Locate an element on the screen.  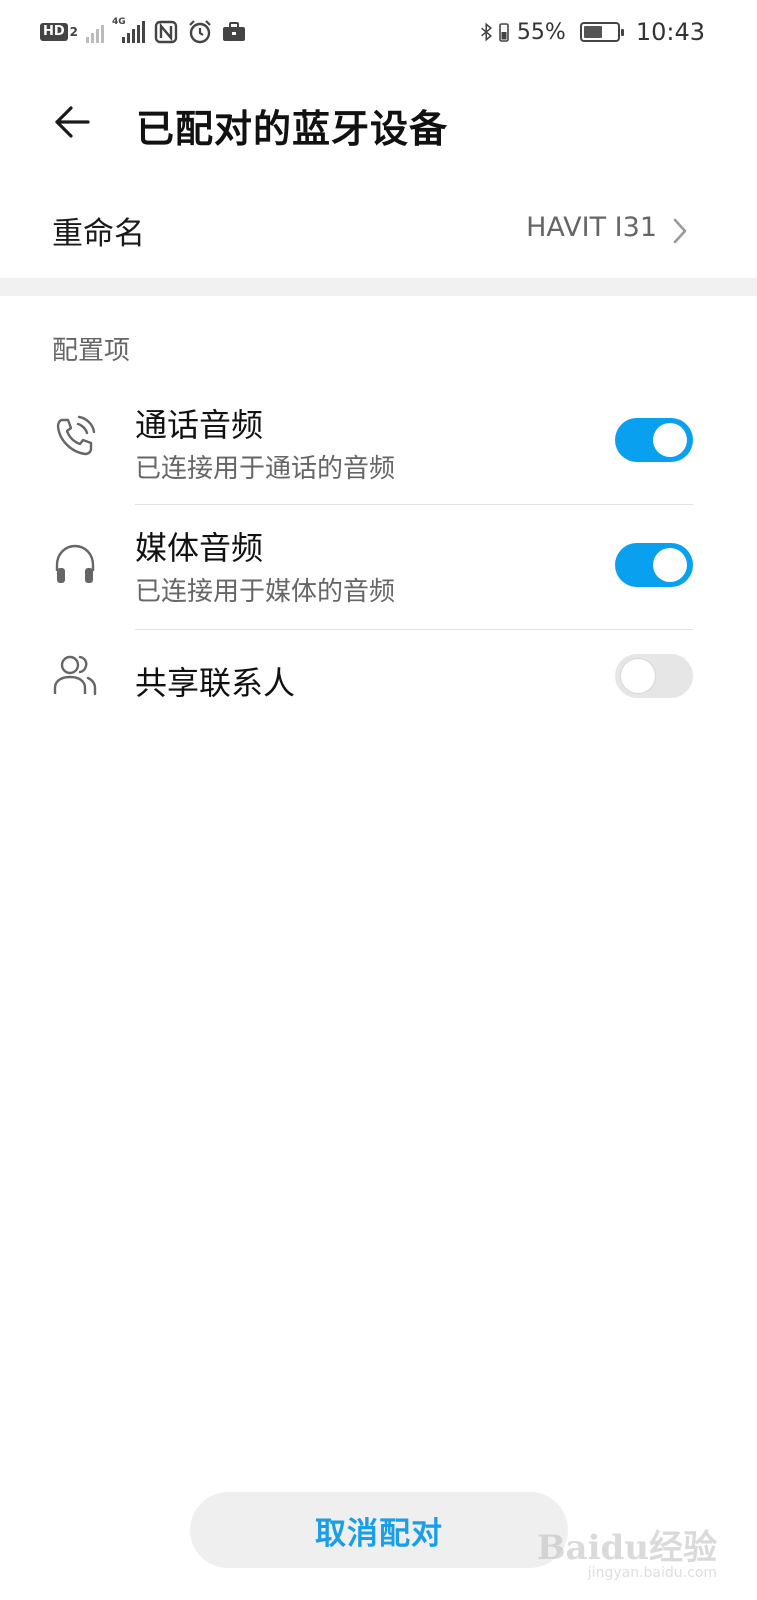
back-button is located at coordinates (72, 122).